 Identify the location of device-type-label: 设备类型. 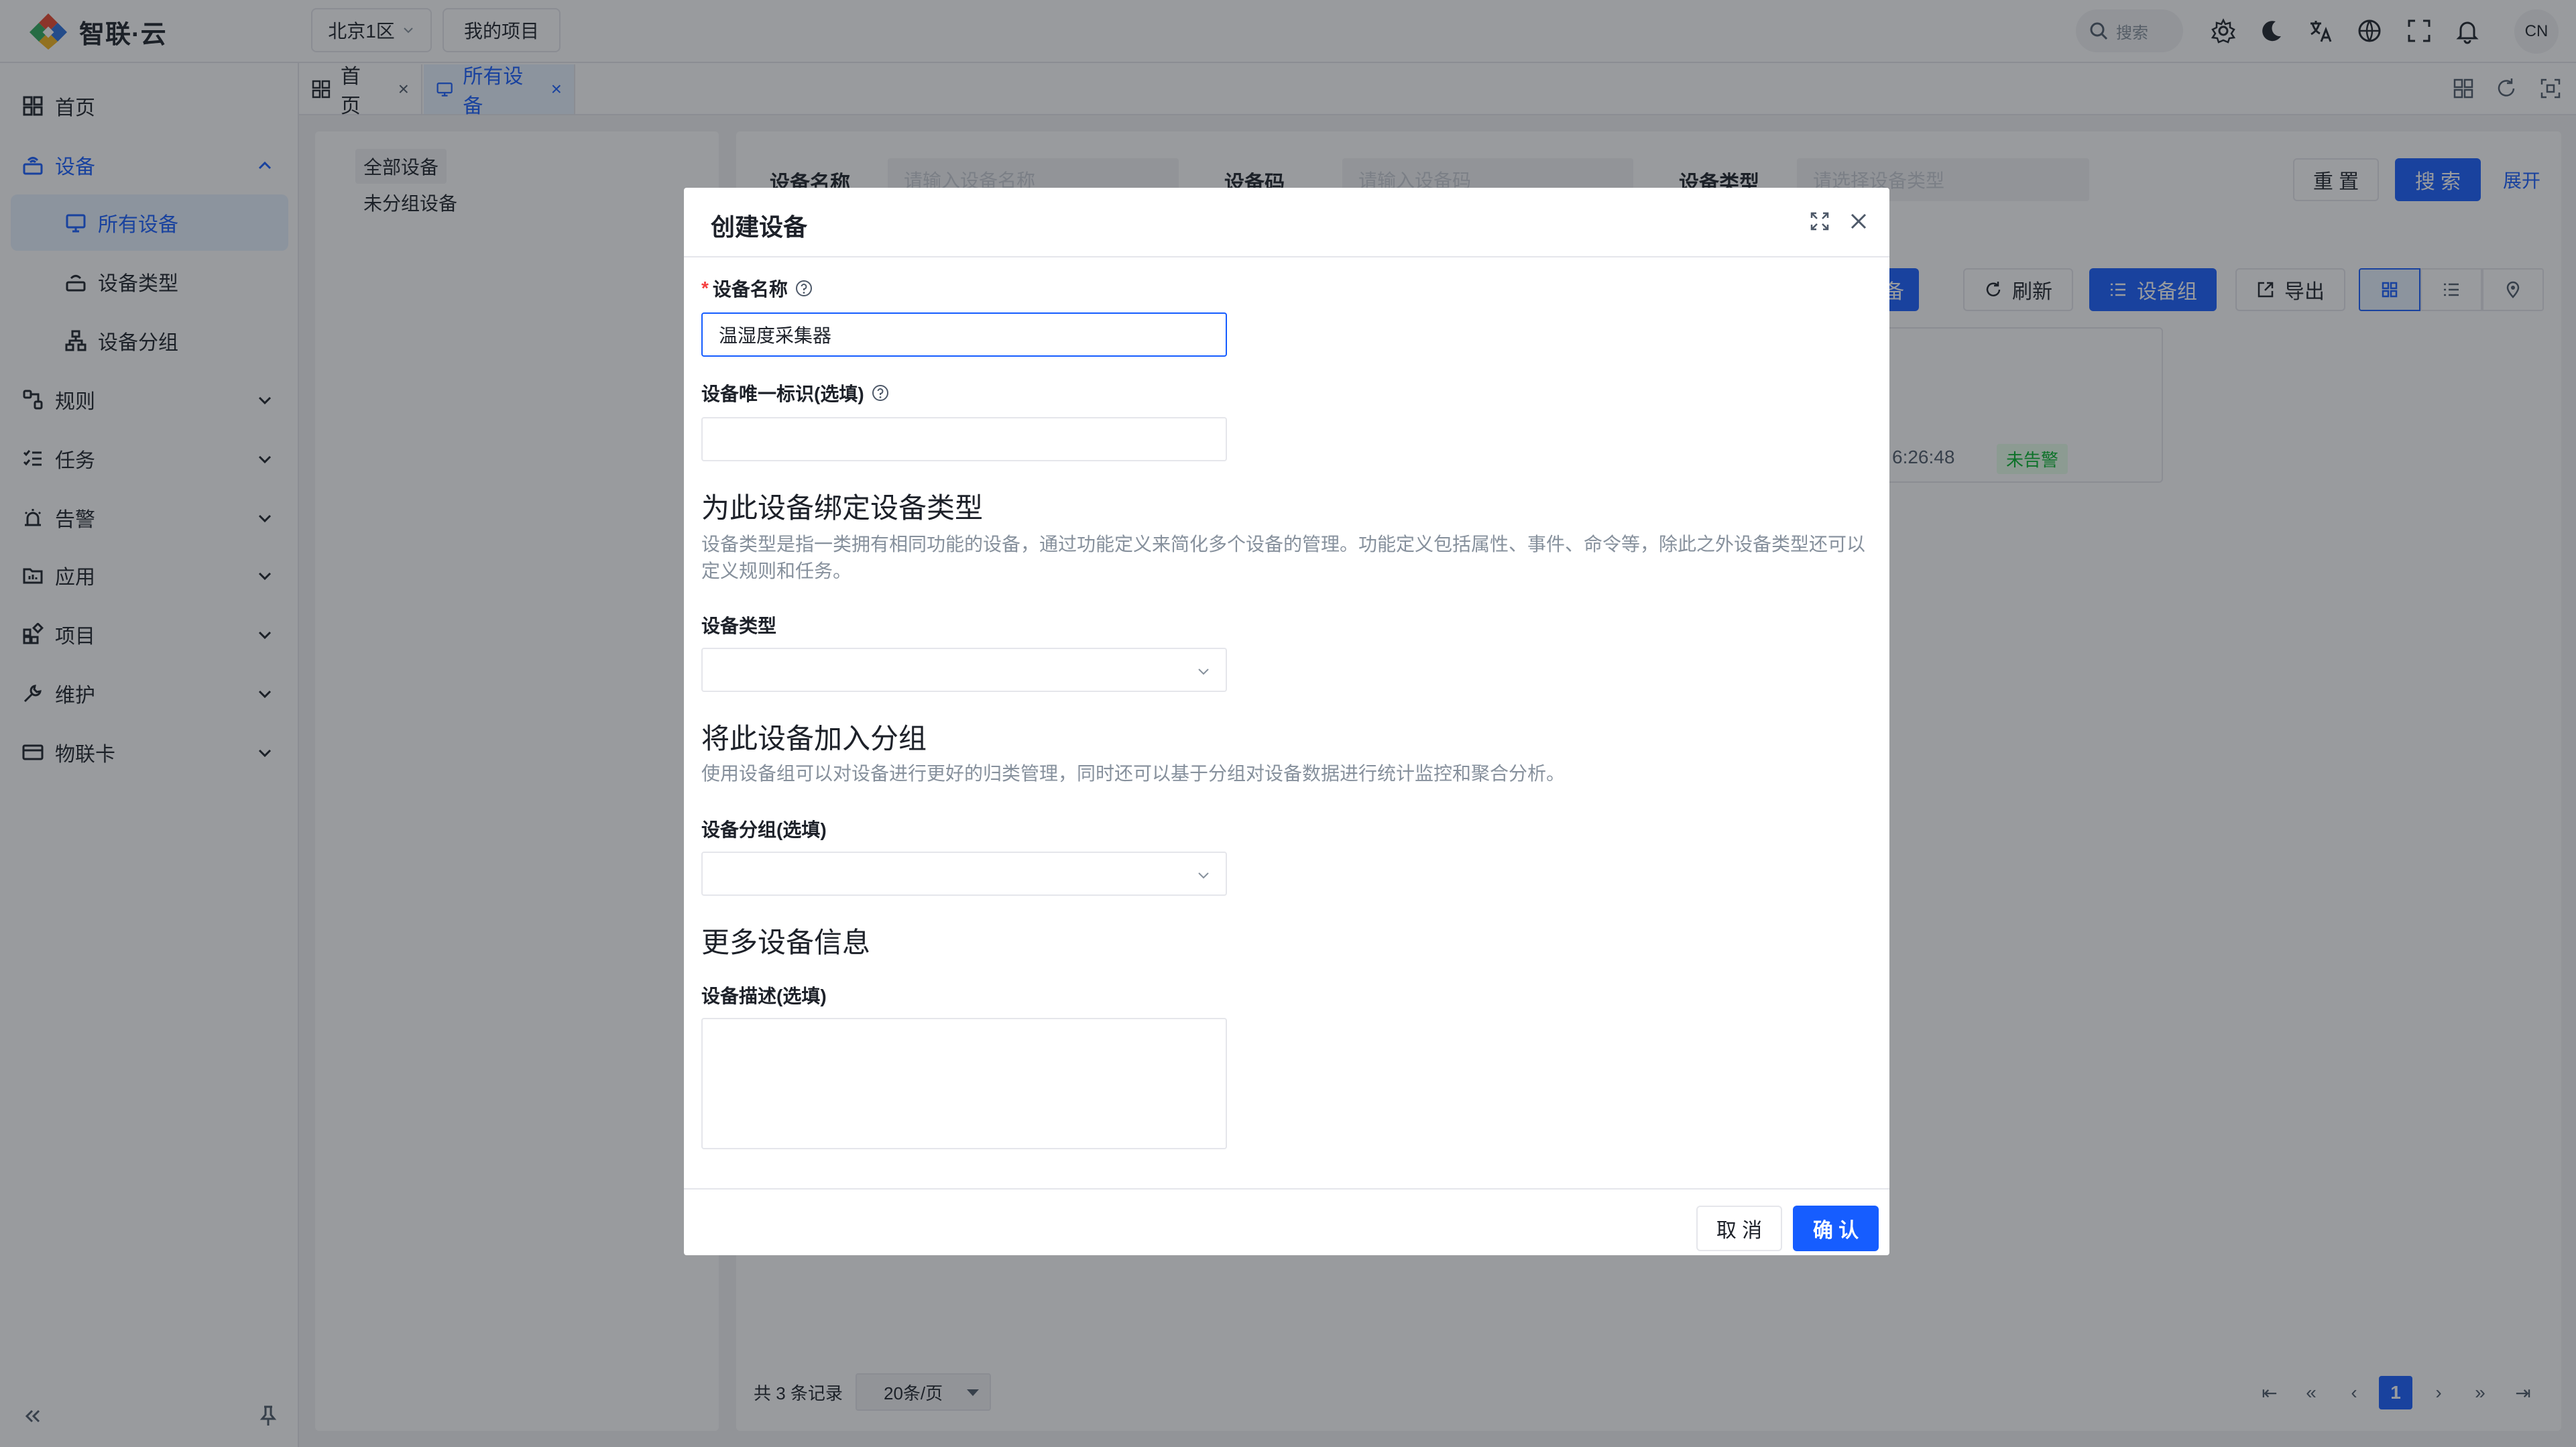
(738, 625).